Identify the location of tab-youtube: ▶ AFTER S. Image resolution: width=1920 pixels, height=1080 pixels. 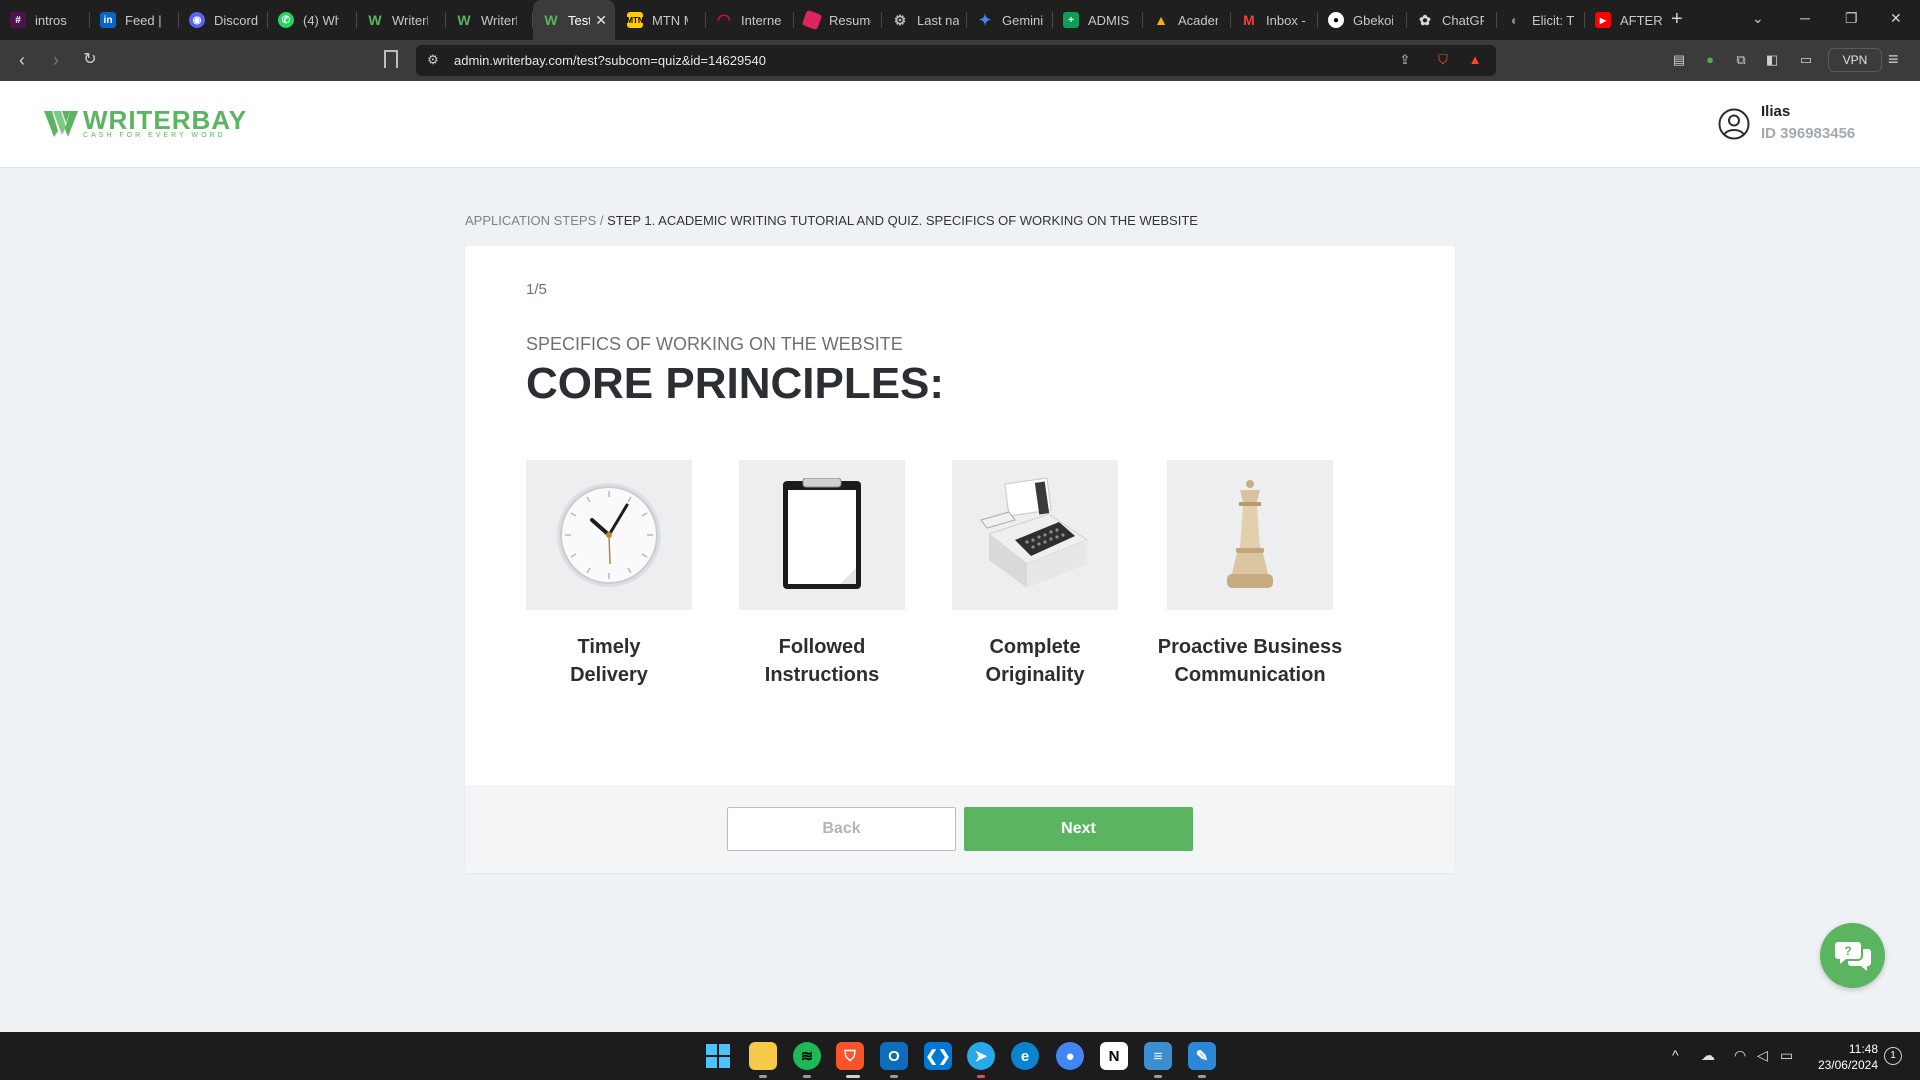
(1625, 20).